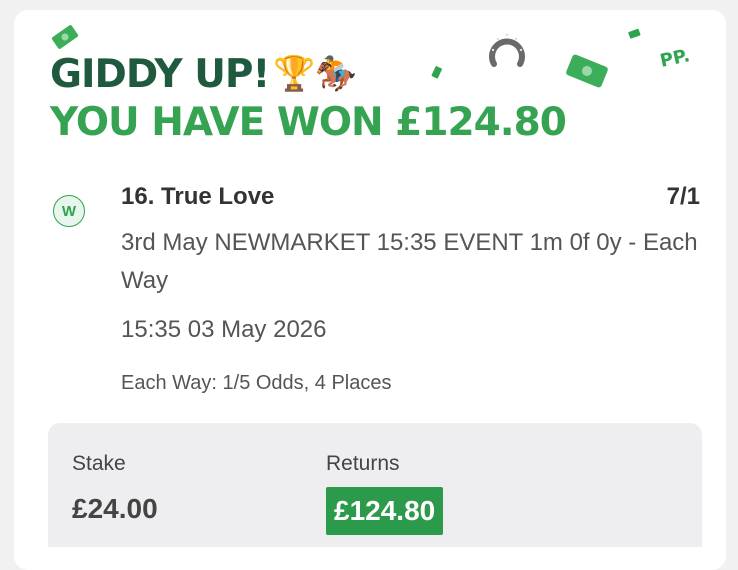  What do you see at coordinates (198, 196) in the screenshot?
I see `selection-name: 16. True Love` at bounding box center [198, 196].